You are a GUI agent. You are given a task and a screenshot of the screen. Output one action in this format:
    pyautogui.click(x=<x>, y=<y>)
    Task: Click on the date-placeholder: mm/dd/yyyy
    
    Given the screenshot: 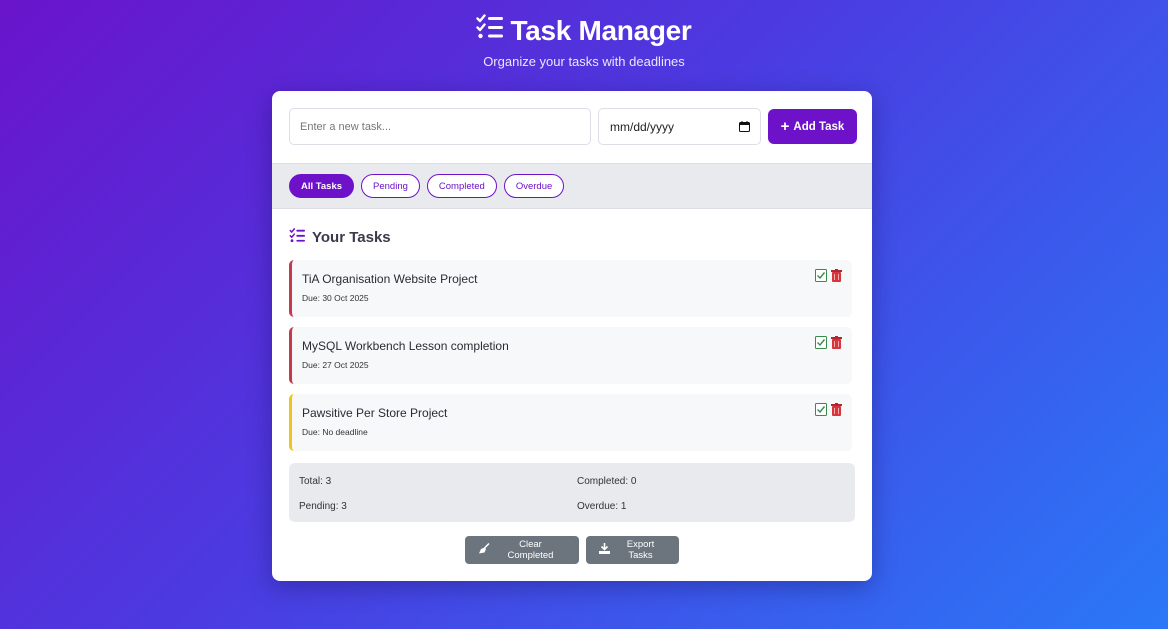 What is the action you would take?
    pyautogui.click(x=642, y=126)
    